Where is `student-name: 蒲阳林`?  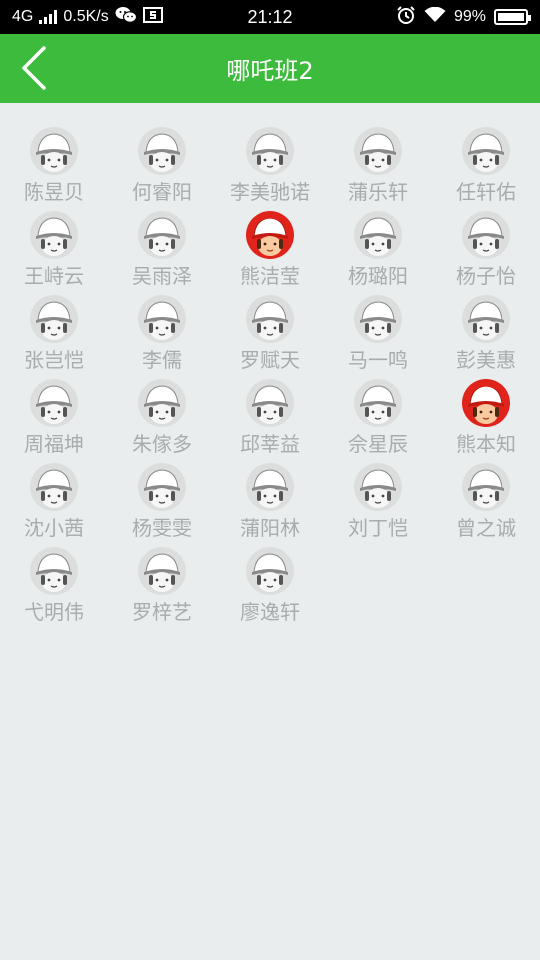 student-name: 蒲阳林 is located at coordinates (270, 528).